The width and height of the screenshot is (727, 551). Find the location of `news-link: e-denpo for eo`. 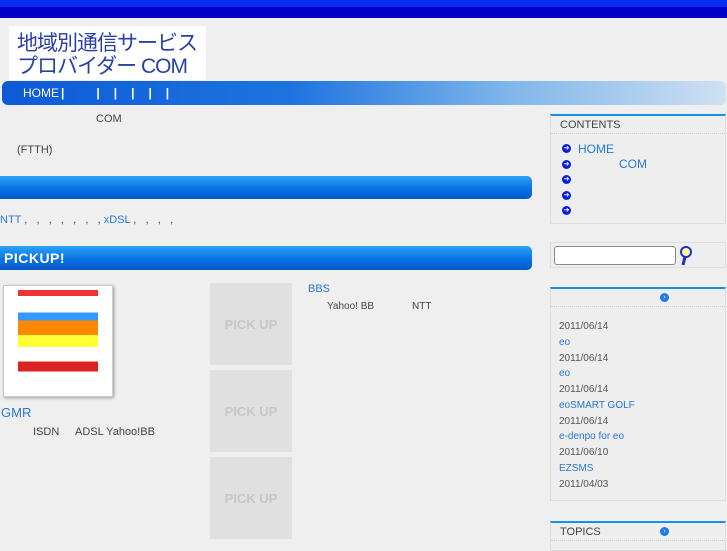

news-link: e-denpo for eo is located at coordinates (638, 437).